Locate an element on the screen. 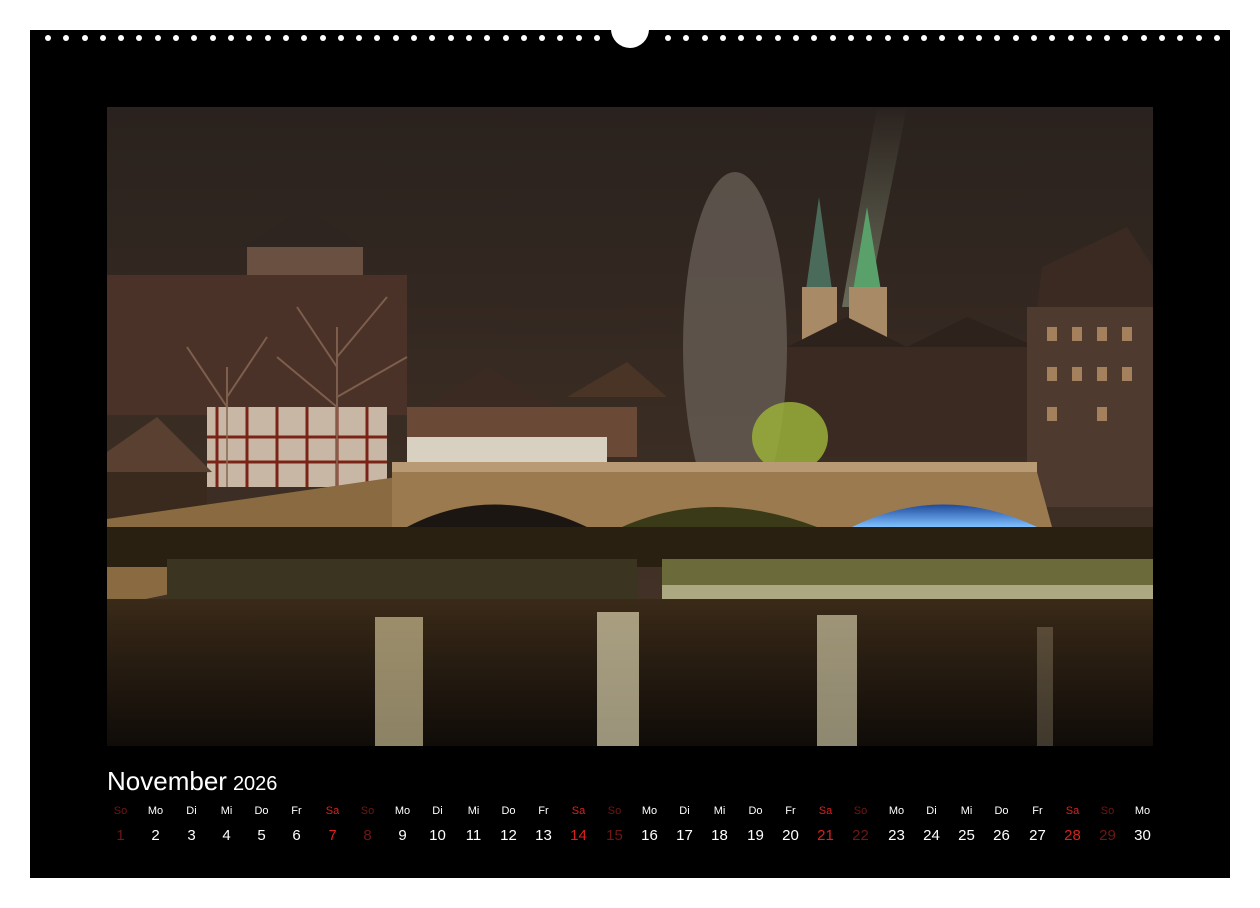  day-number: 28 is located at coordinates (1072, 835).